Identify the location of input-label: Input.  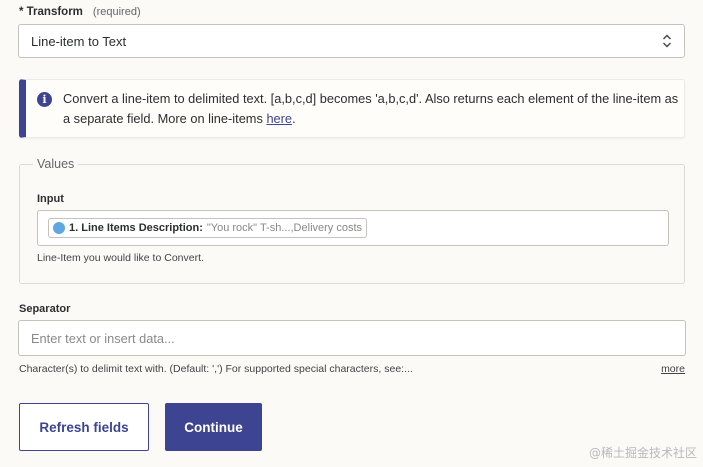
(50, 199).